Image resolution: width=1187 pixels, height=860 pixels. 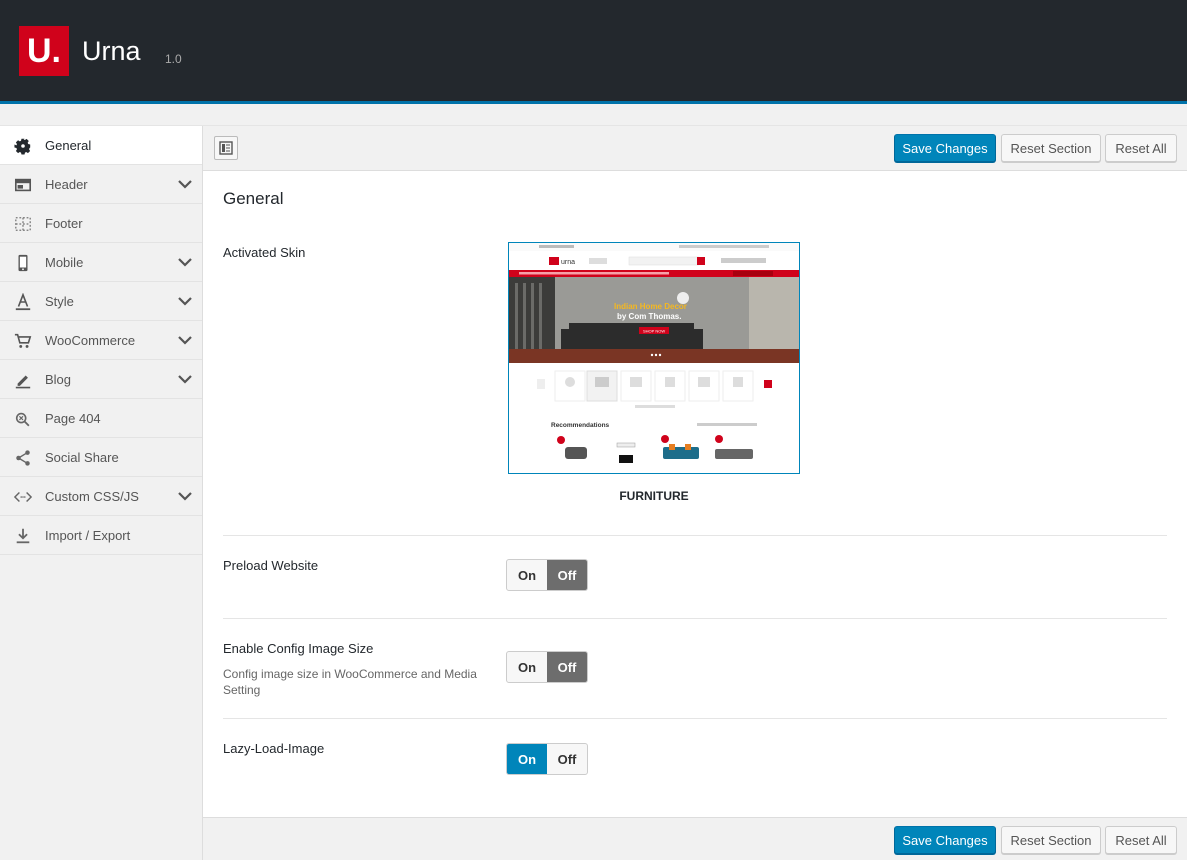 I want to click on urna-logo: U., so click(x=44, y=51).